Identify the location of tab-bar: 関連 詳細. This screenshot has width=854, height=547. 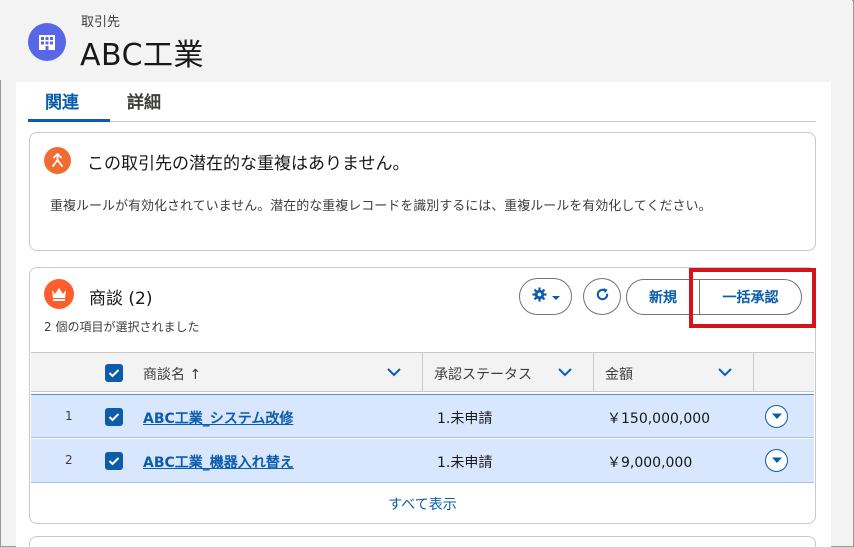
(423, 103).